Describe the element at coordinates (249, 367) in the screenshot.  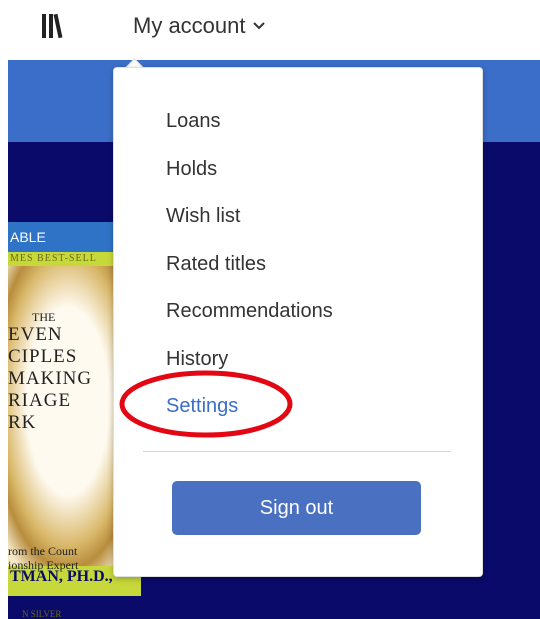
I see `menu-item-history: History` at that location.